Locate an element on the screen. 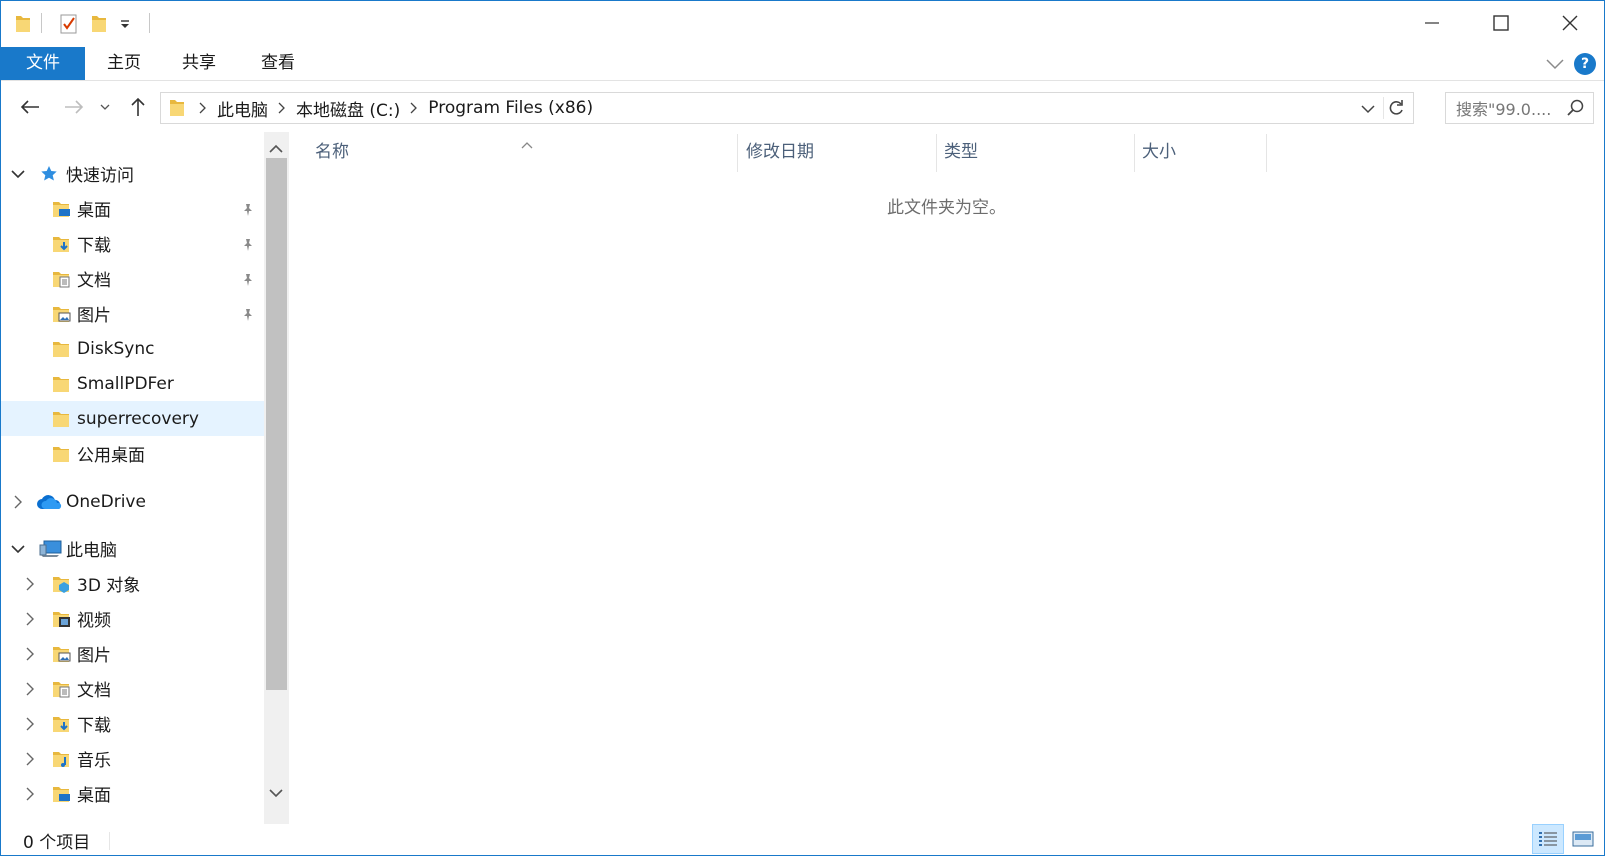  address-bar: 此电脑 本地磁盘 (C:) Program Files (x86) is located at coordinates (787, 108).